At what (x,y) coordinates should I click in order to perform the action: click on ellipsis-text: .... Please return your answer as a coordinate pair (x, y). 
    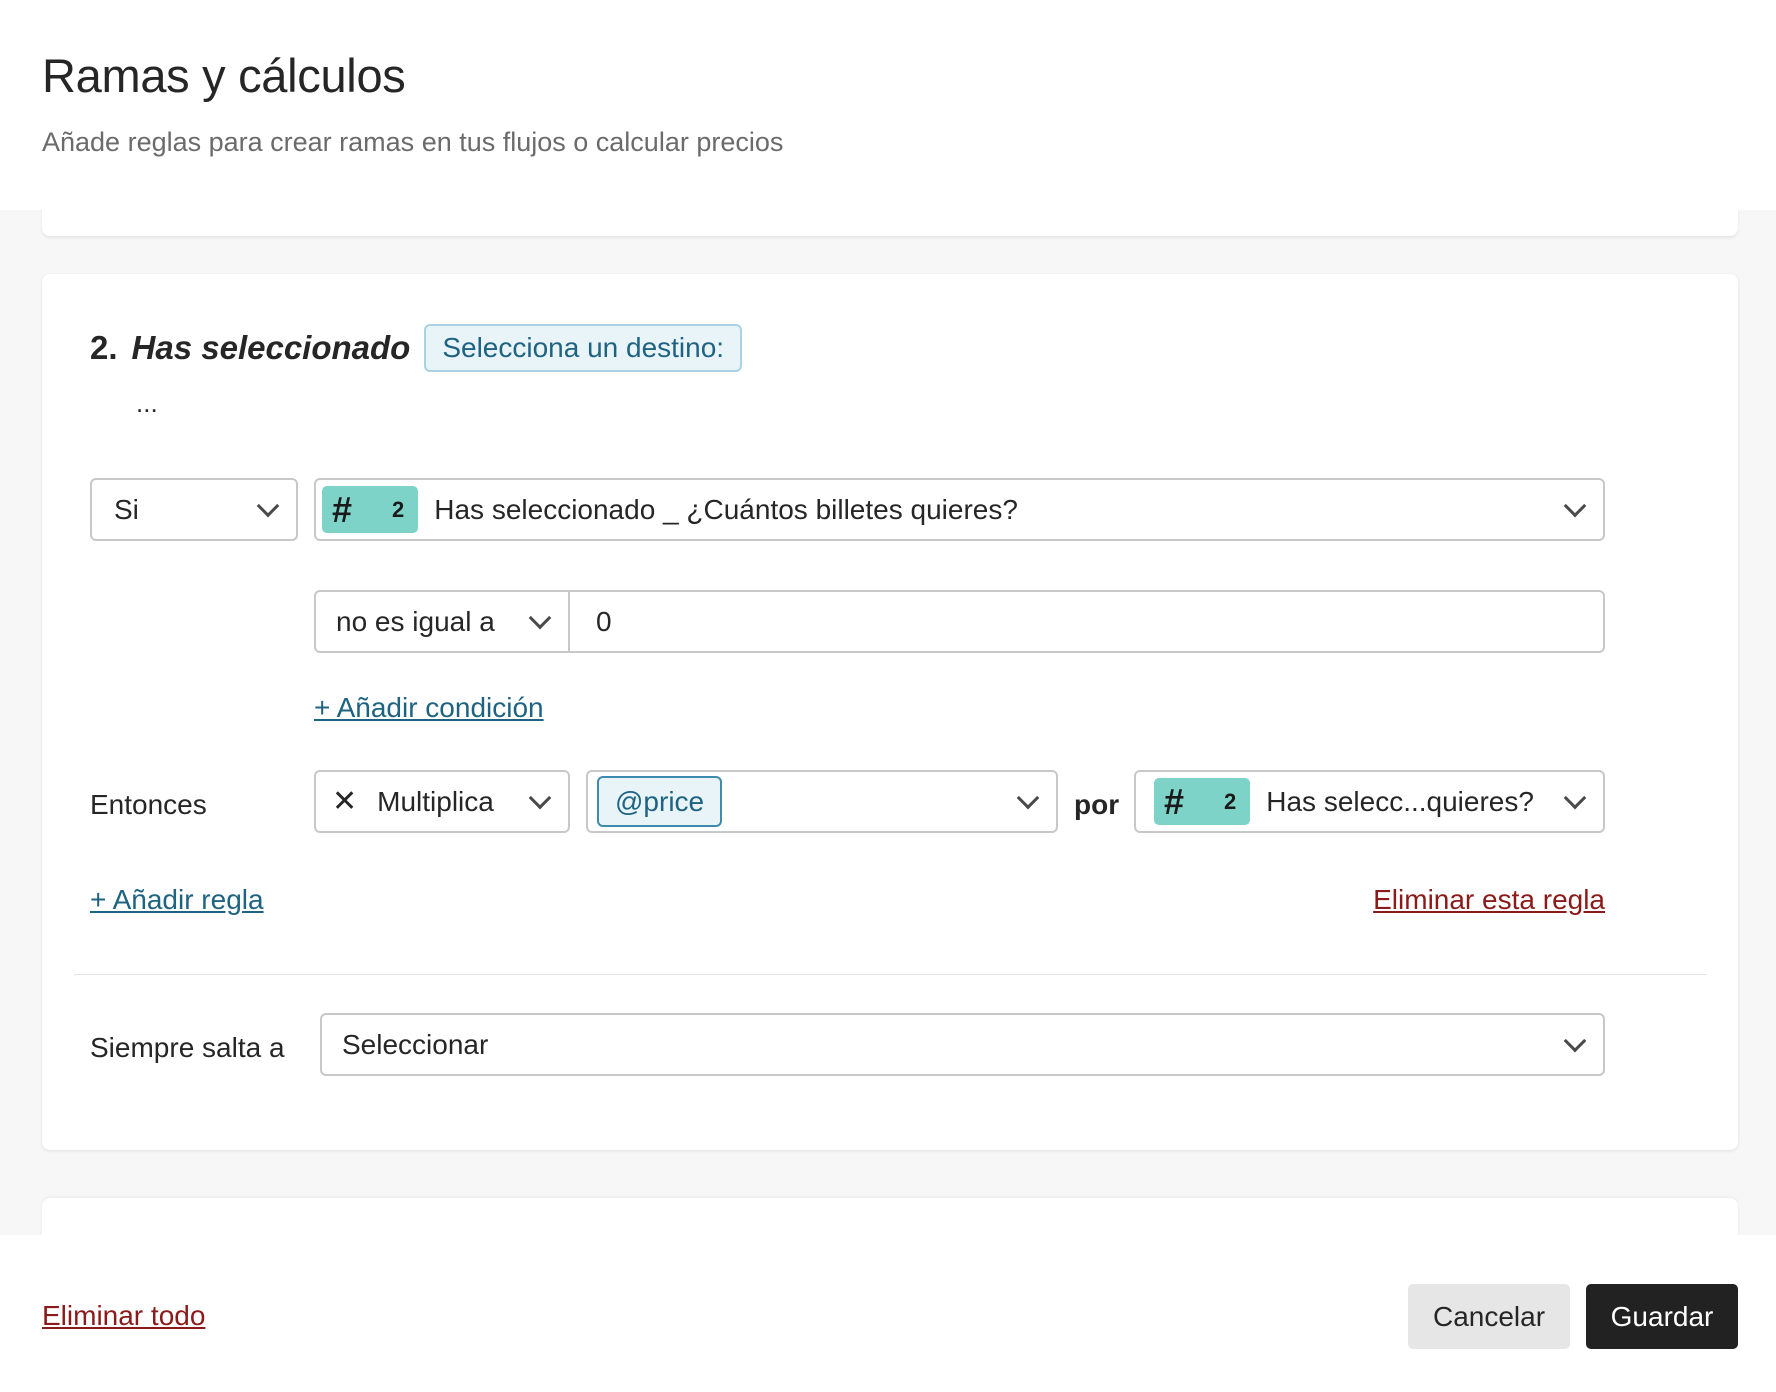
    Looking at the image, I should click on (147, 403).